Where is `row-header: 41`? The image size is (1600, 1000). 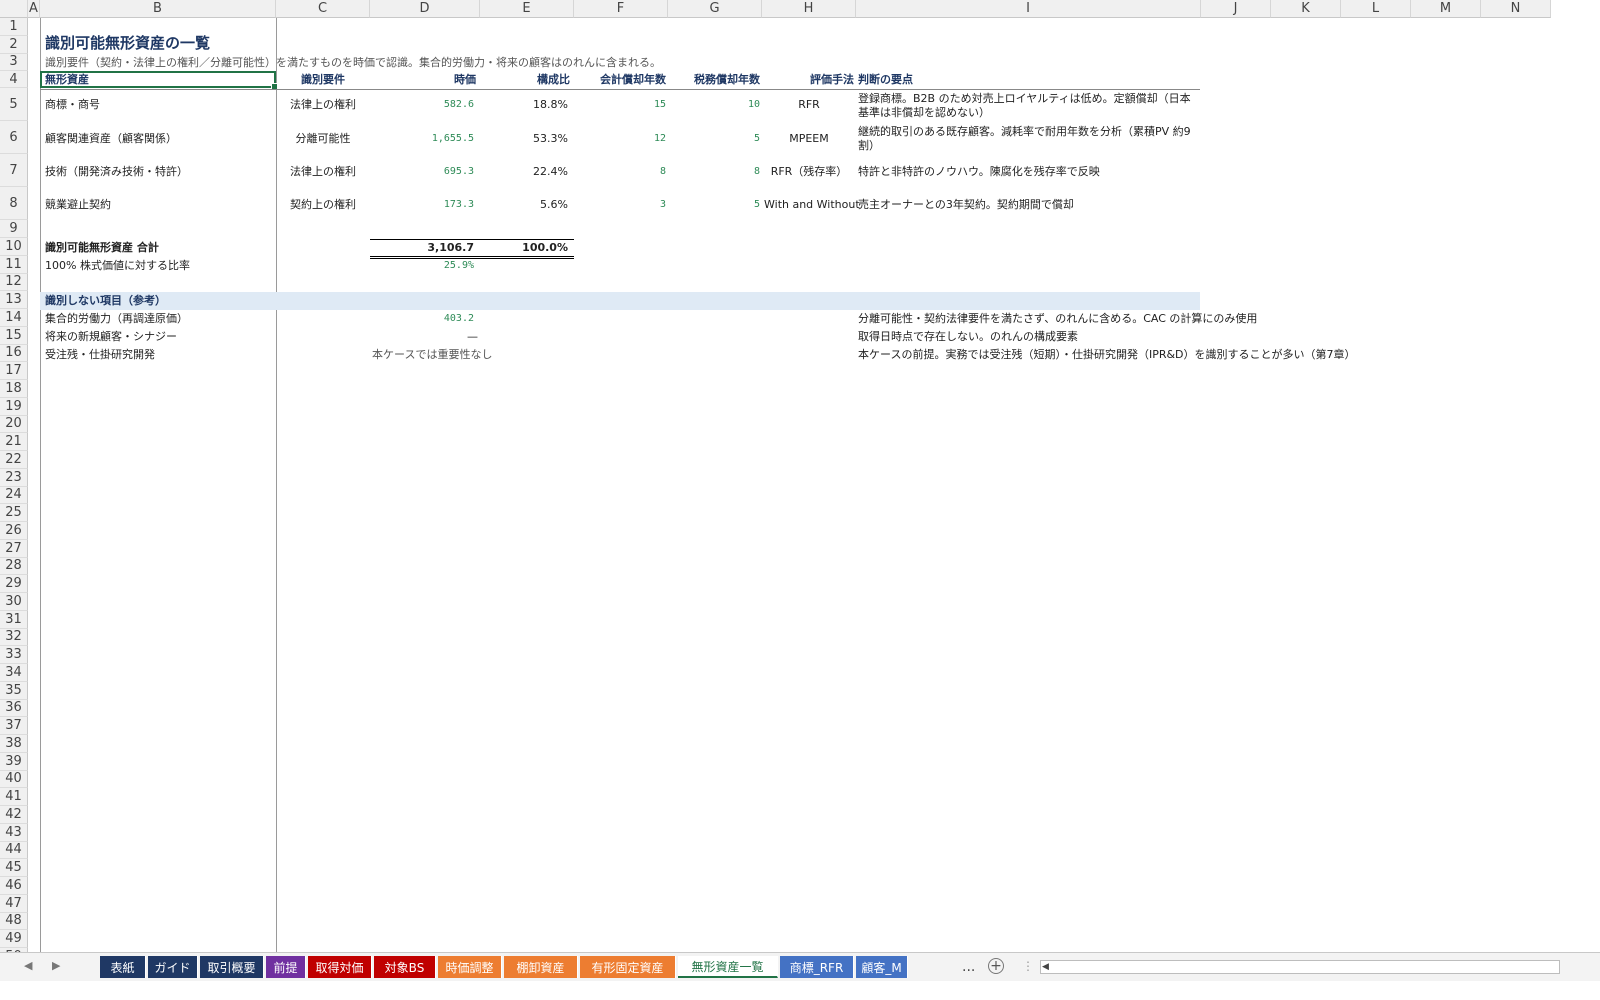 row-header: 41 is located at coordinates (14, 797).